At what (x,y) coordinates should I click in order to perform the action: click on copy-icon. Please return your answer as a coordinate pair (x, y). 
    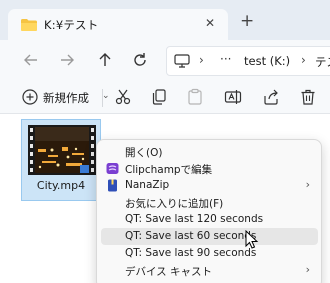
    Looking at the image, I should click on (159, 97).